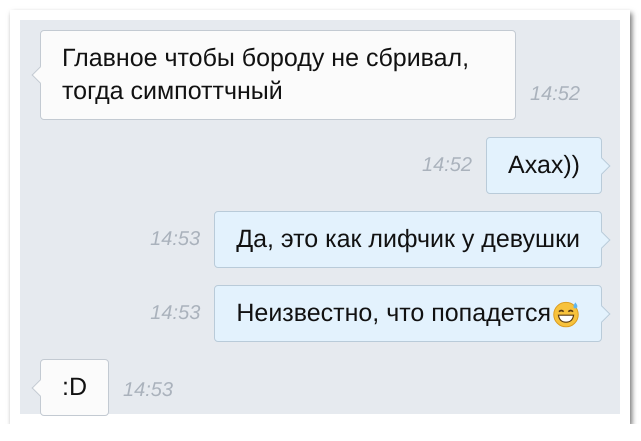 Image resolution: width=641 pixels, height=441 pixels. What do you see at coordinates (74, 387) in the screenshot?
I see `message-text: :D` at bounding box center [74, 387].